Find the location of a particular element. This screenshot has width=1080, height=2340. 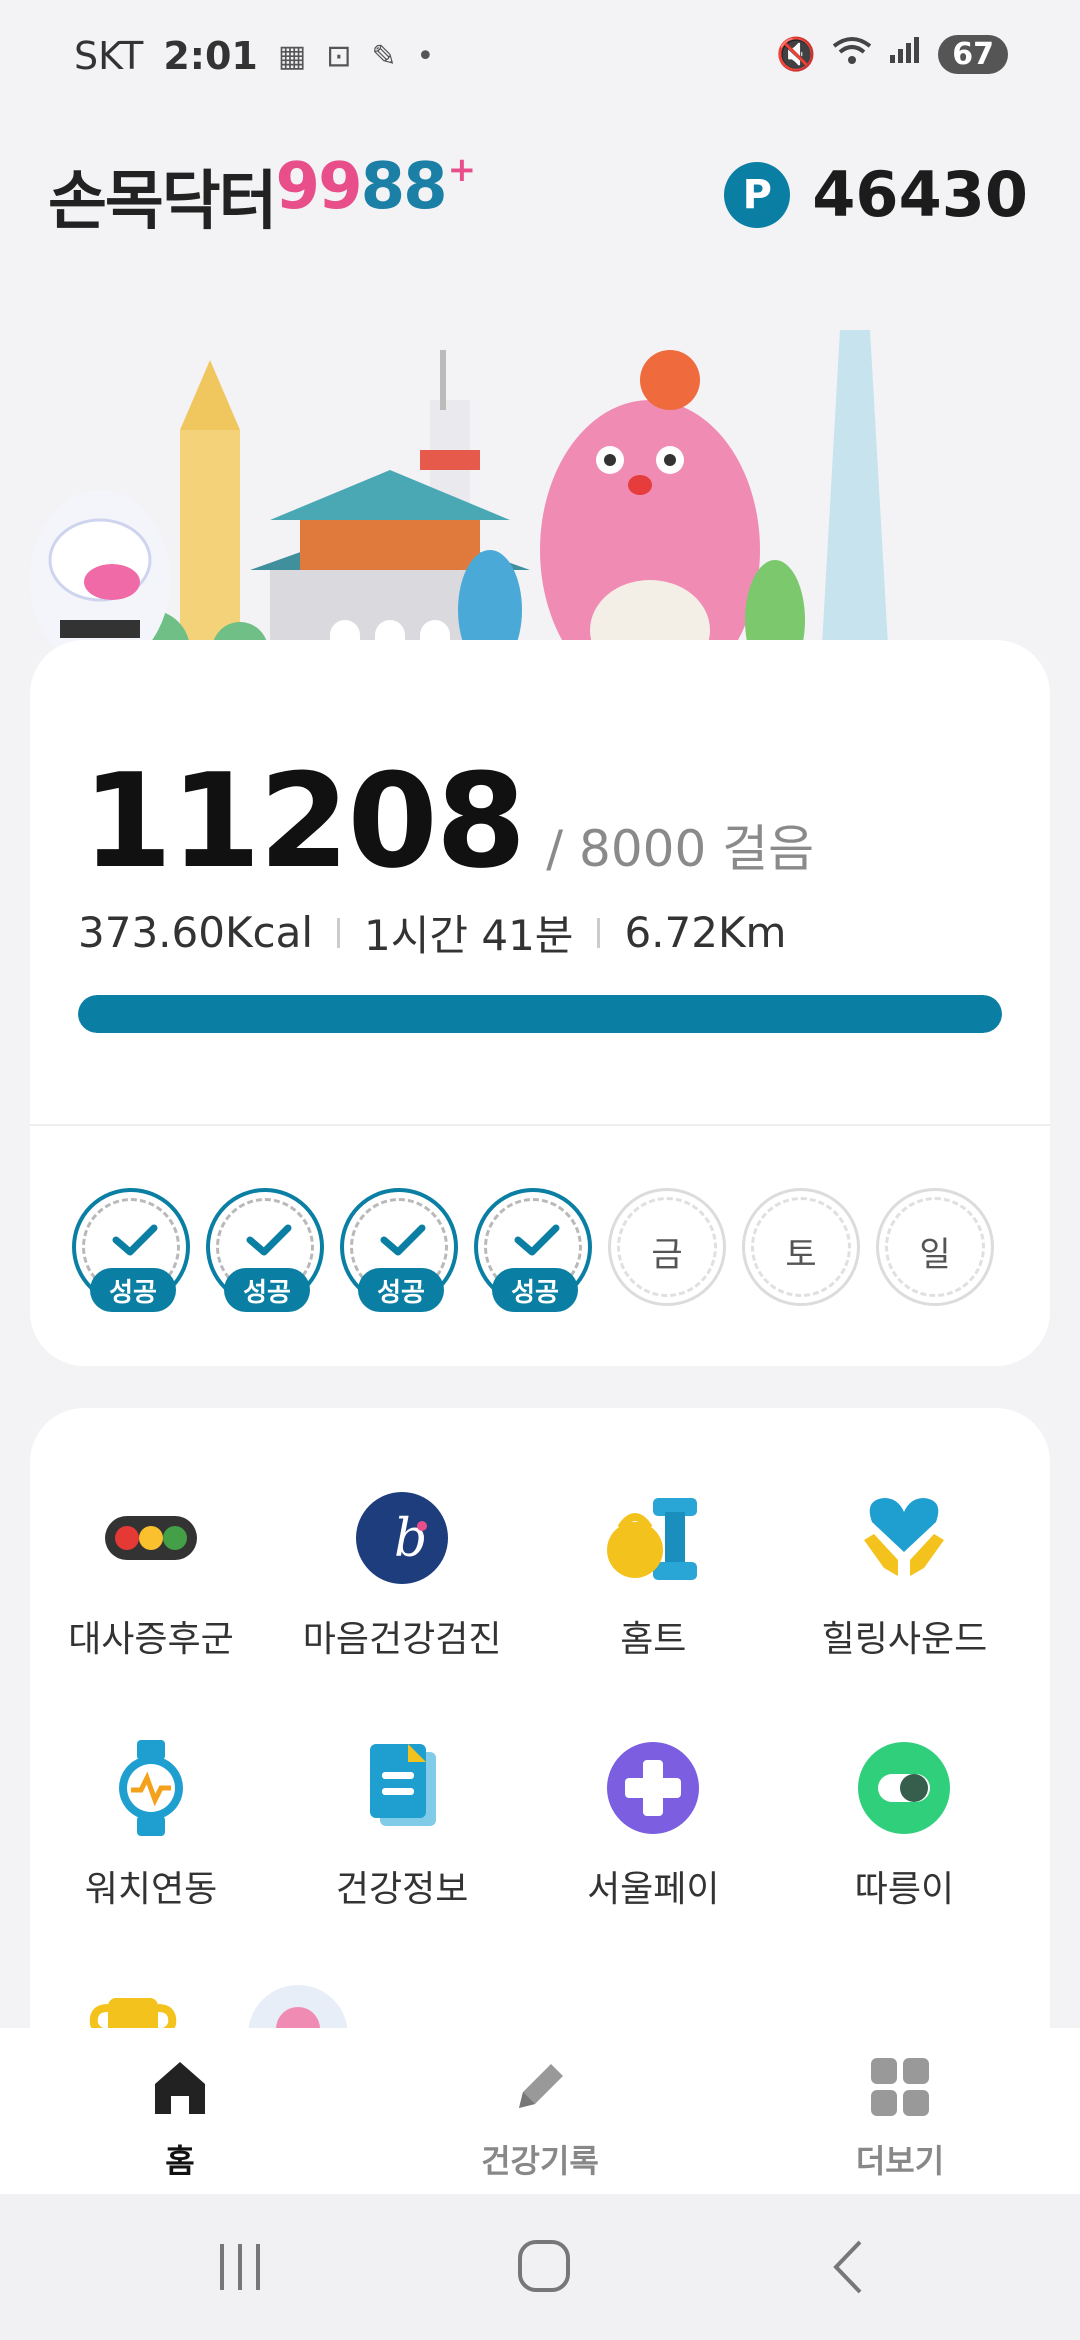

screenshot-icon: ⊡ is located at coordinates (339, 56).